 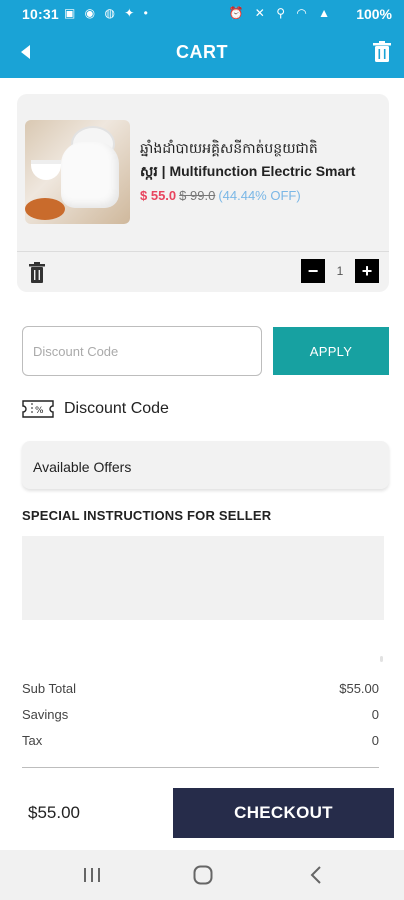 I want to click on quantity-value: 1, so click(x=340, y=271).